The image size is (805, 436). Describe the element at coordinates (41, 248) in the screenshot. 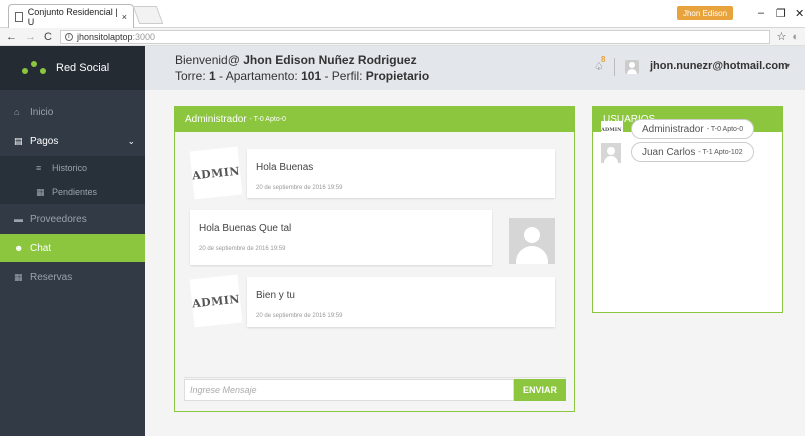

I see `sidebar-item-label: Chat` at that location.